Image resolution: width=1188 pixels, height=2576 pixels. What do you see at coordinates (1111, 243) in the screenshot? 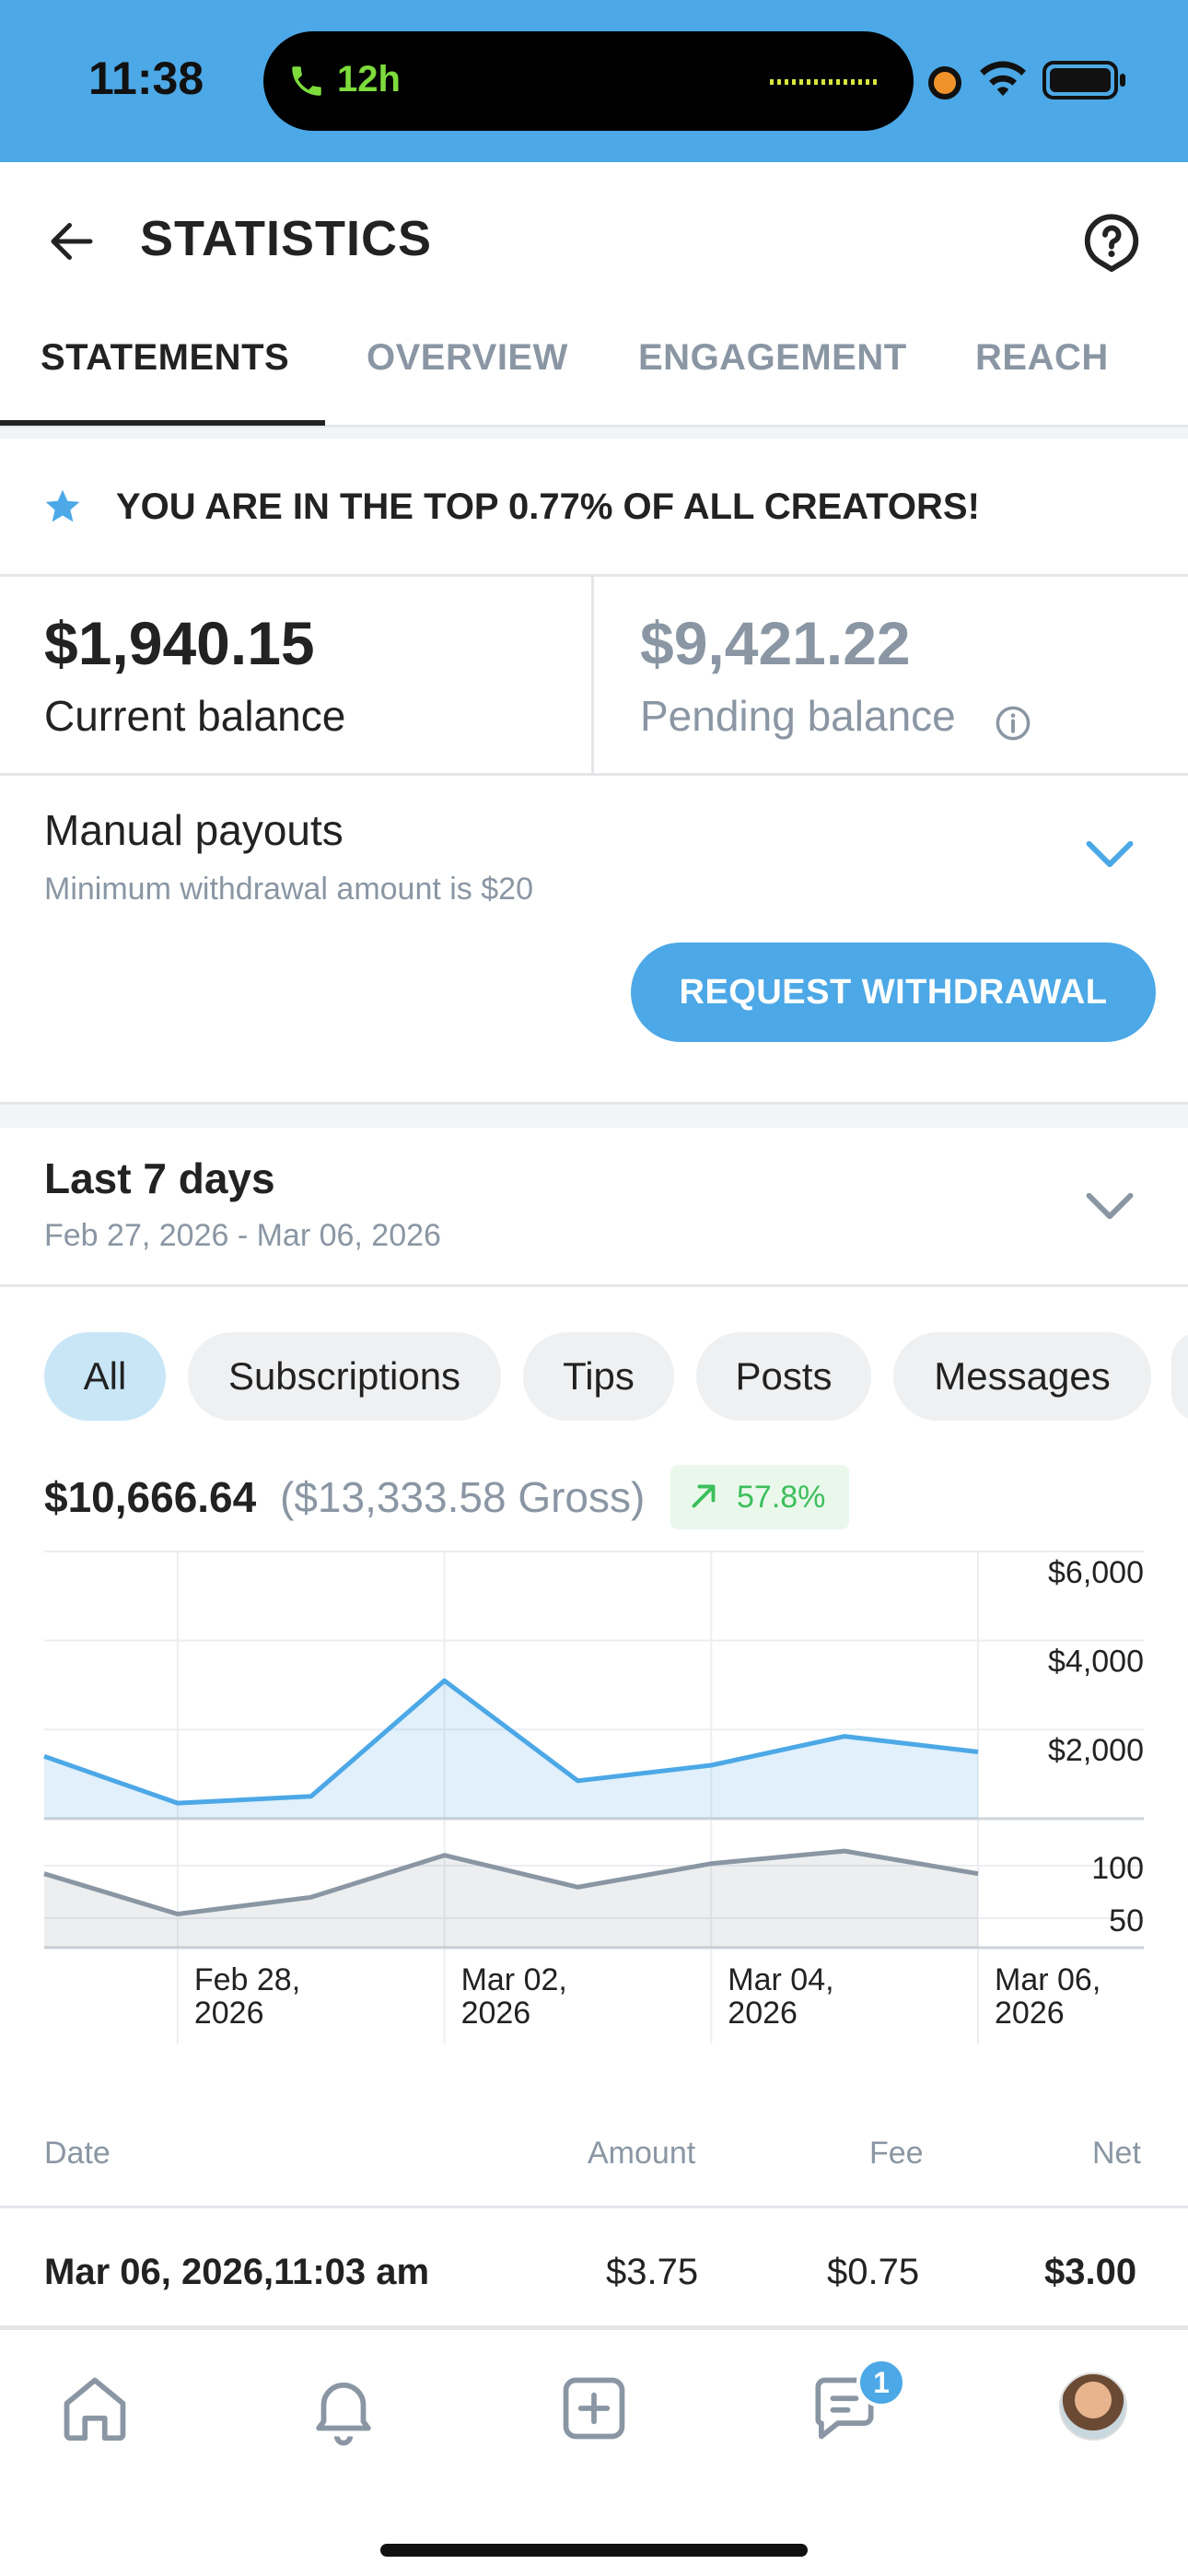
I see `help-icon` at bounding box center [1111, 243].